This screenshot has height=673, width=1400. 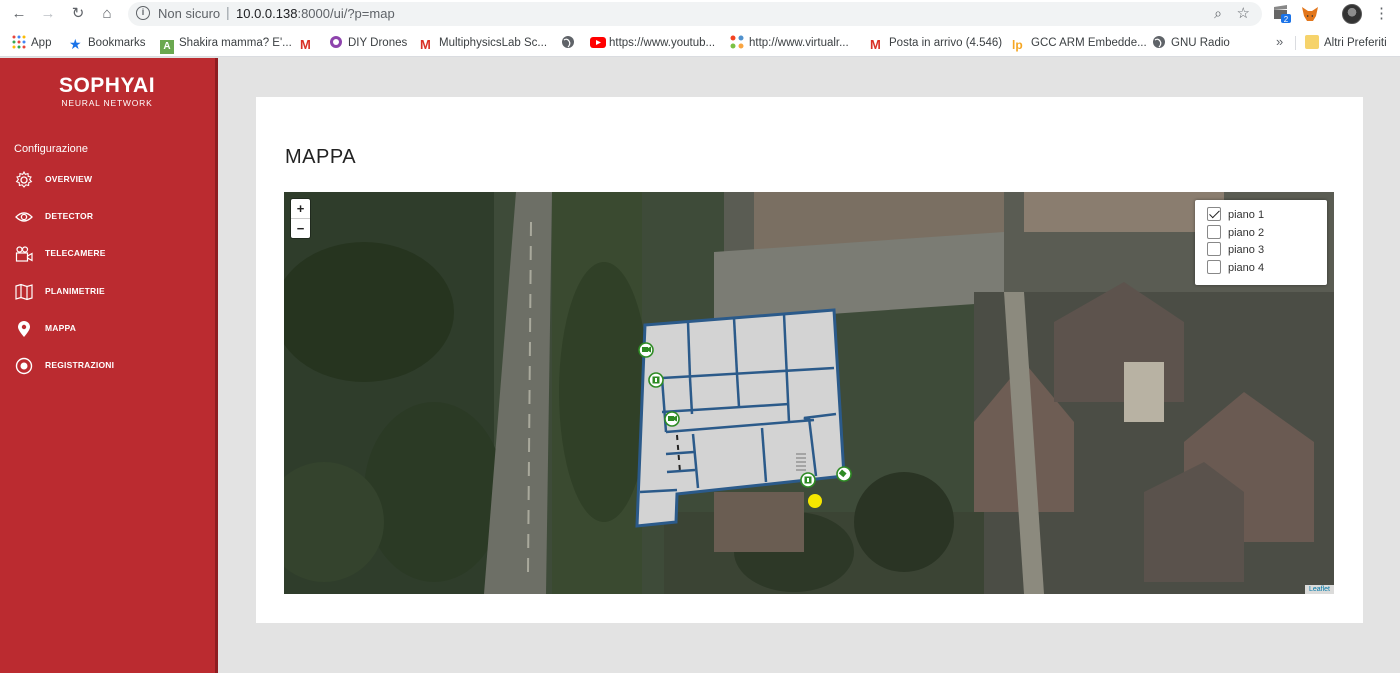 What do you see at coordinates (1246, 250) in the screenshot?
I see `layer-label: piano 3` at bounding box center [1246, 250].